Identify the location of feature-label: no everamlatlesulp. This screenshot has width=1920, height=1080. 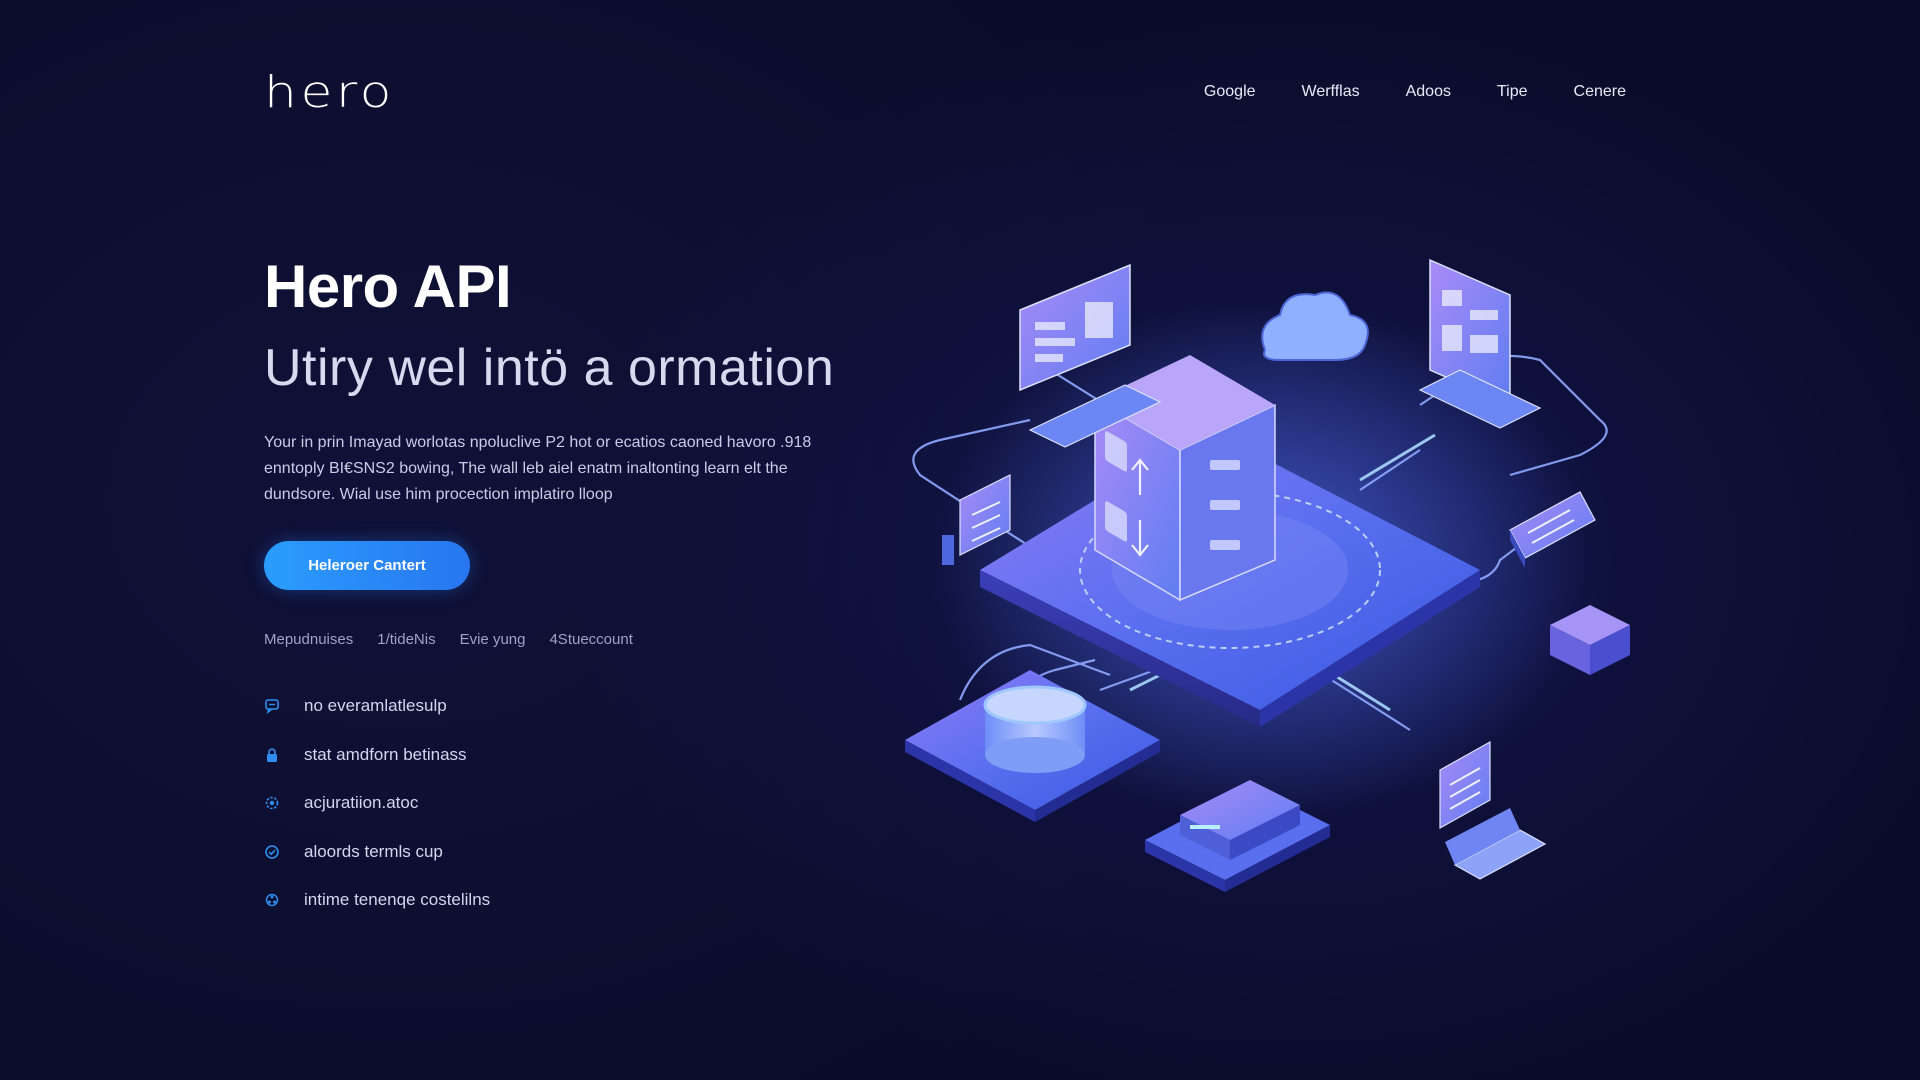
(375, 706).